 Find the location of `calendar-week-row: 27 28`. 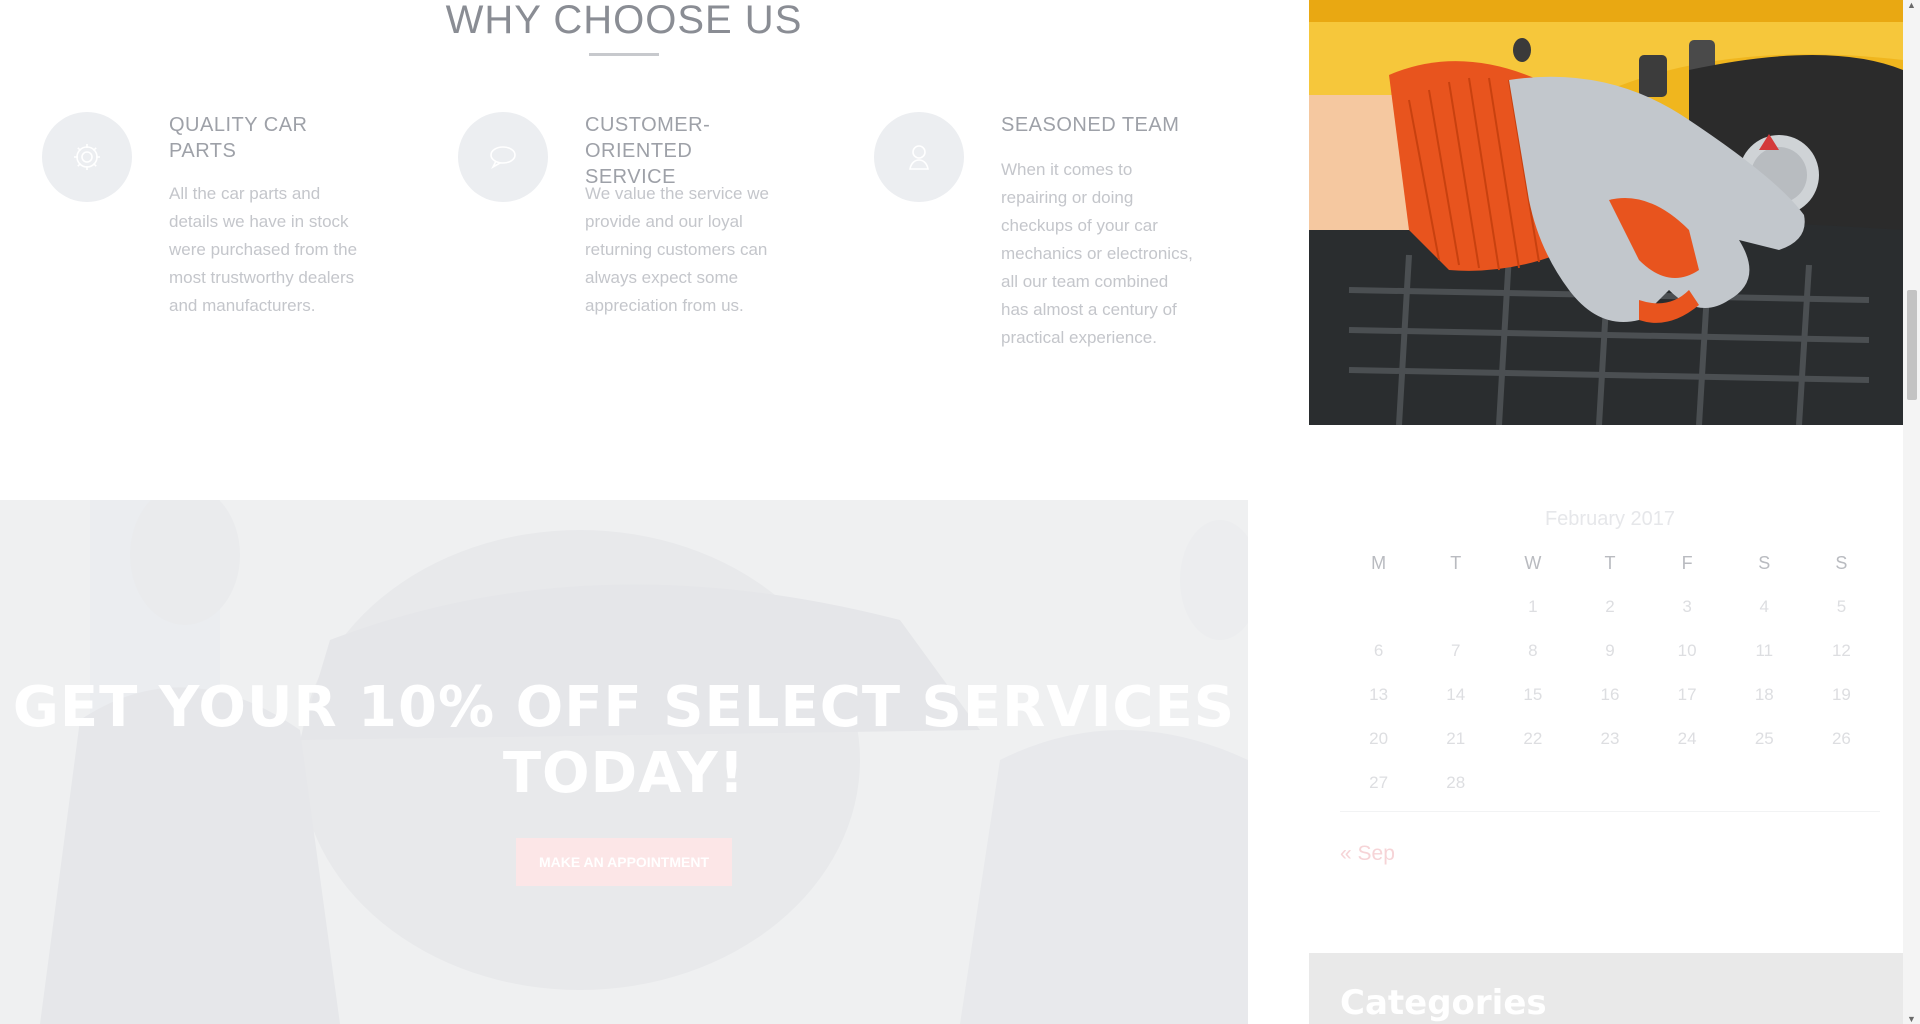

calendar-week-row: 27 28 is located at coordinates (1610, 783).